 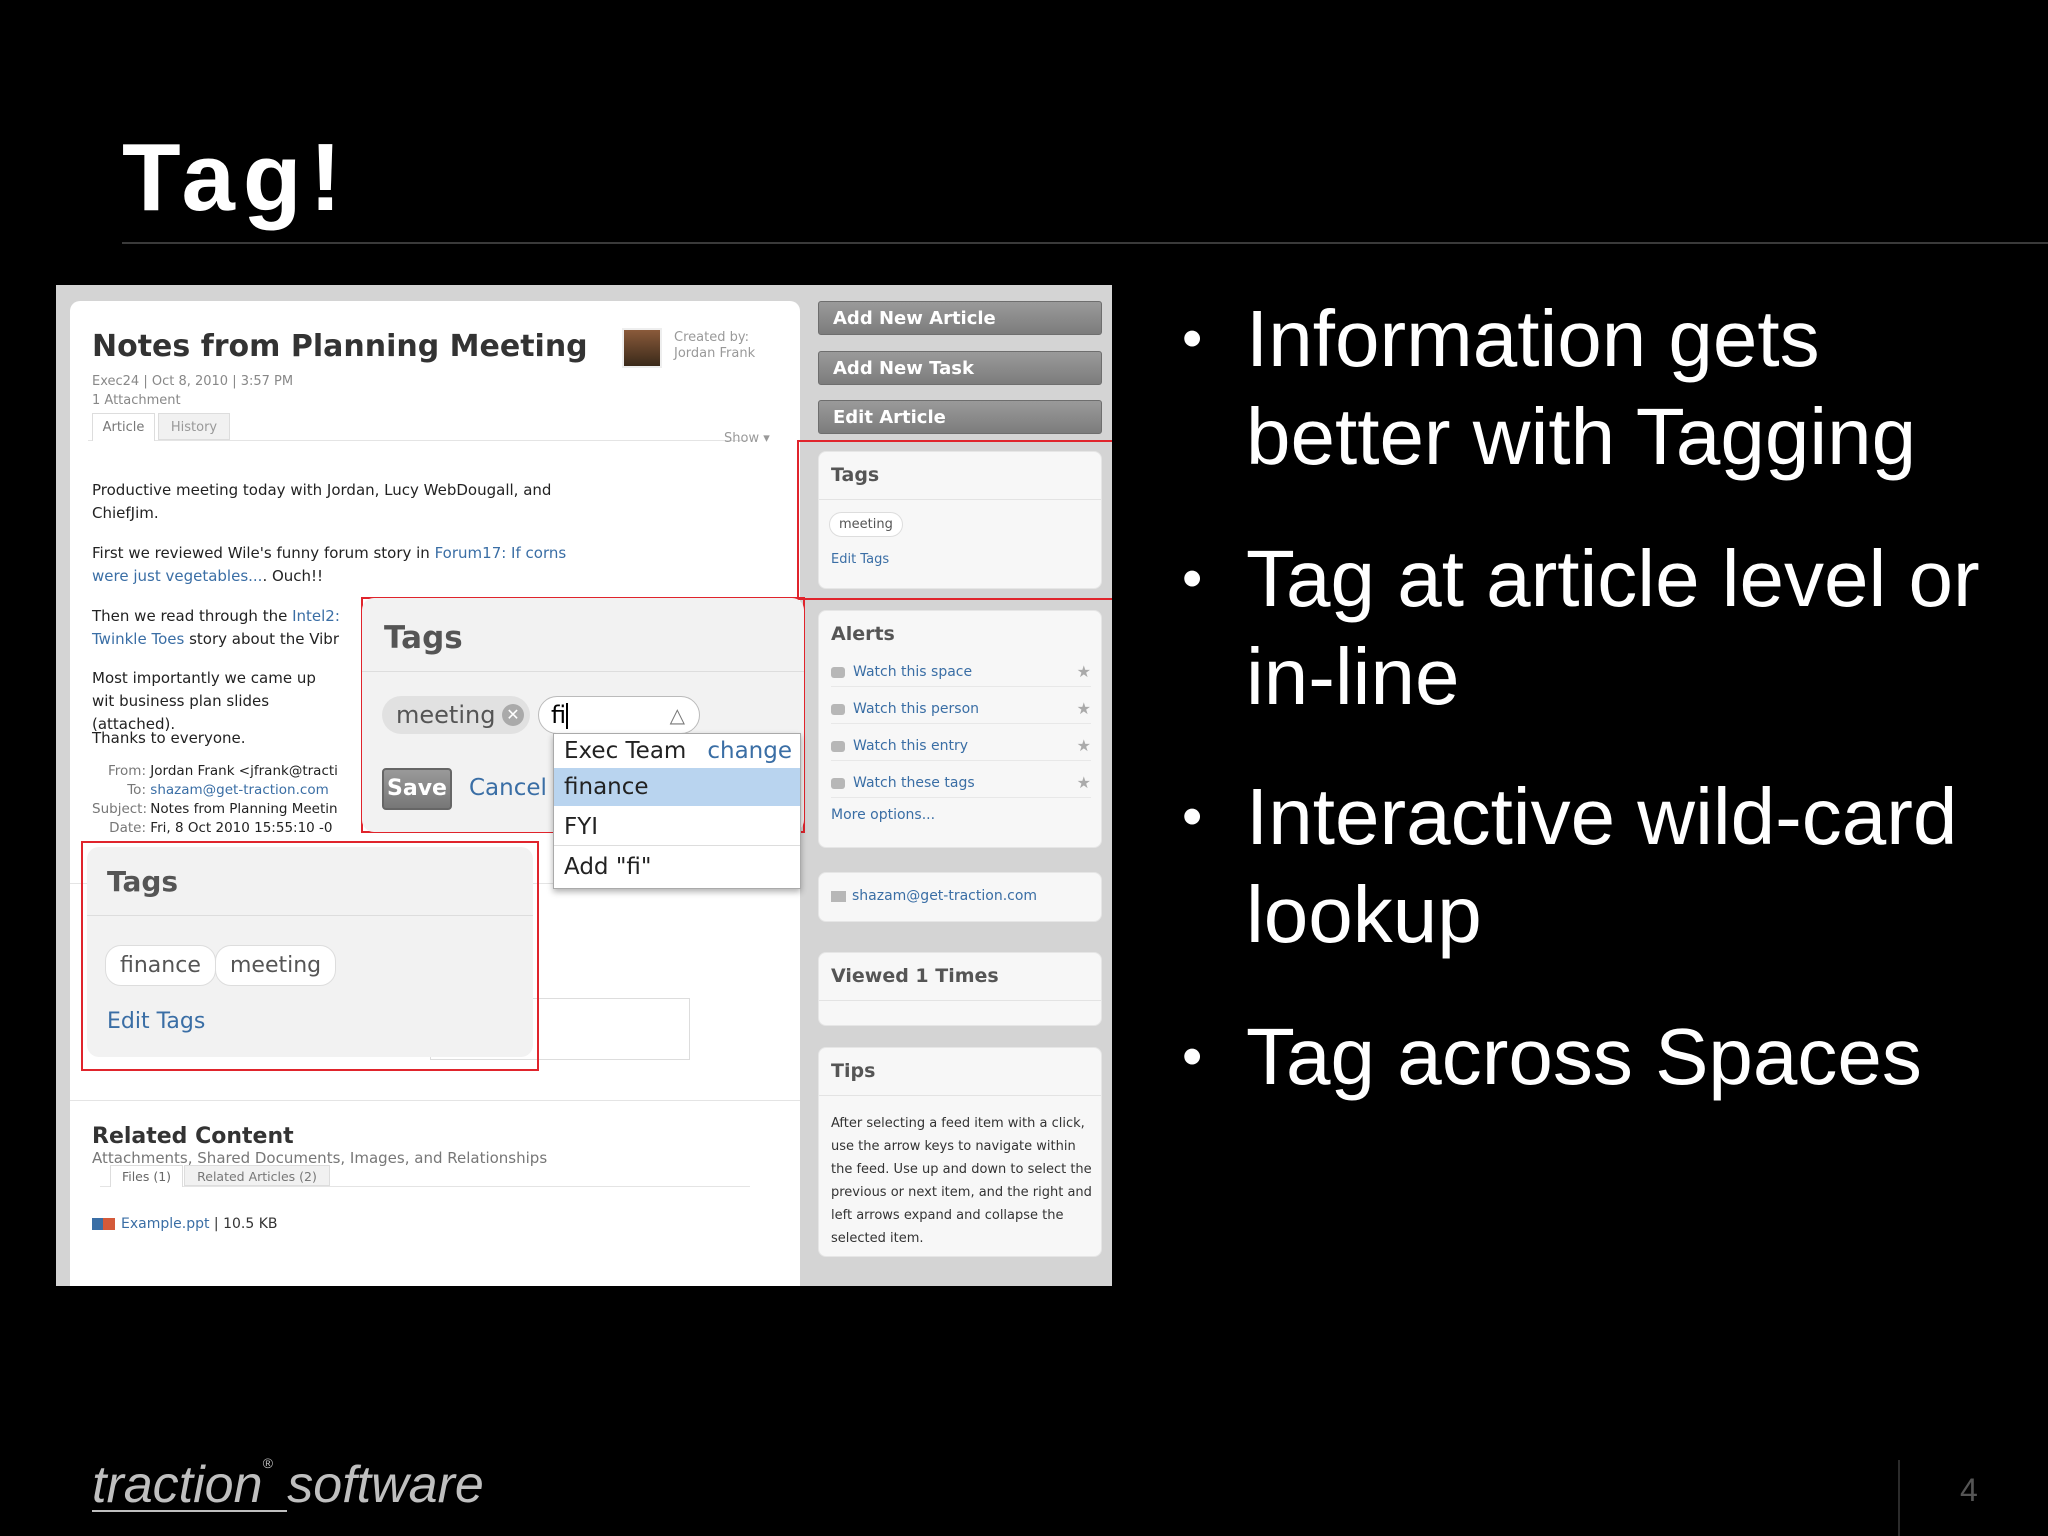 I want to click on article-tags-heading: Tags, so click(x=143, y=881).